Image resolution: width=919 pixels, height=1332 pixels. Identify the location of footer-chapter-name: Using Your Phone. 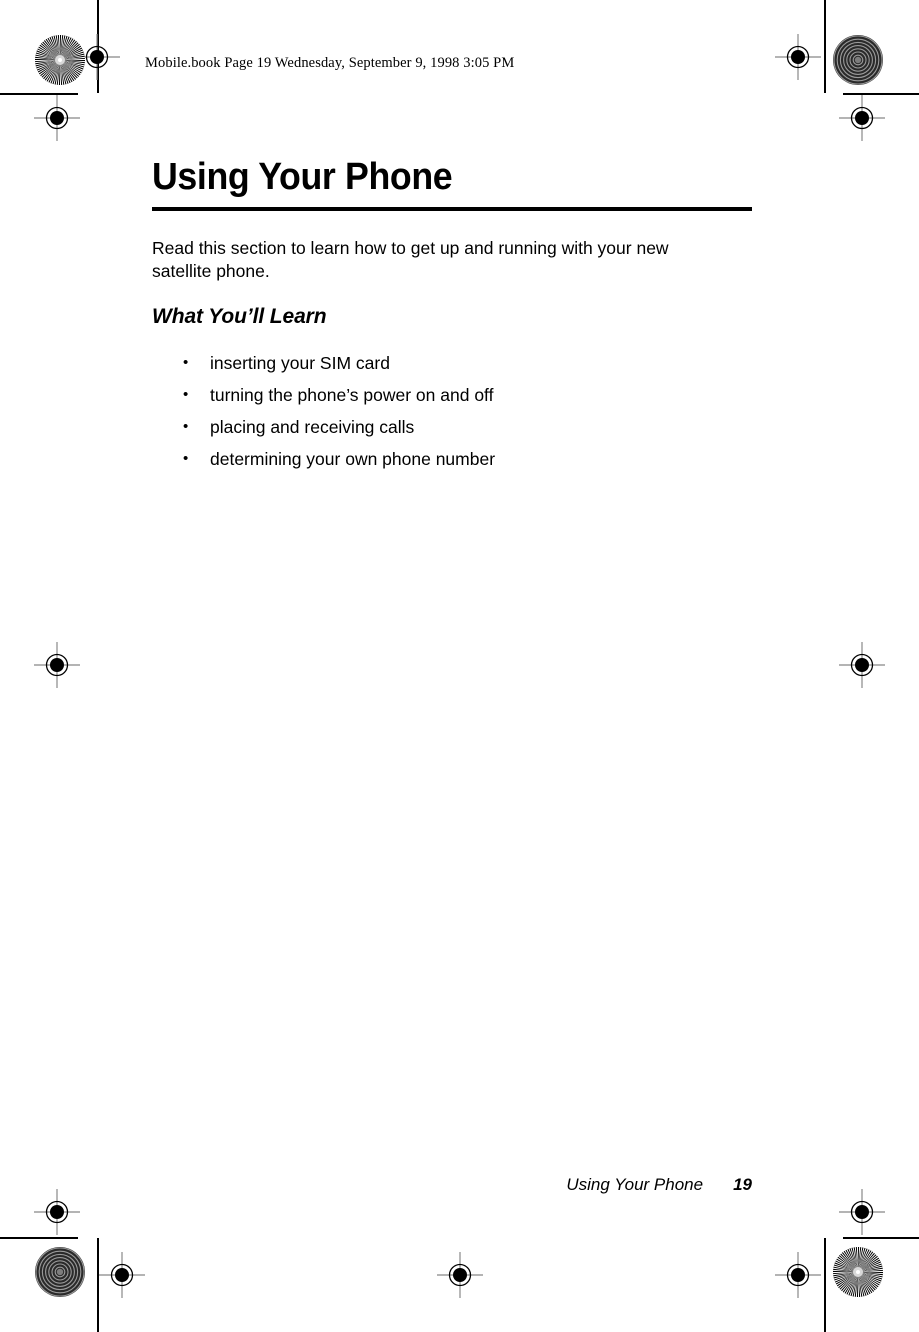
(635, 1184).